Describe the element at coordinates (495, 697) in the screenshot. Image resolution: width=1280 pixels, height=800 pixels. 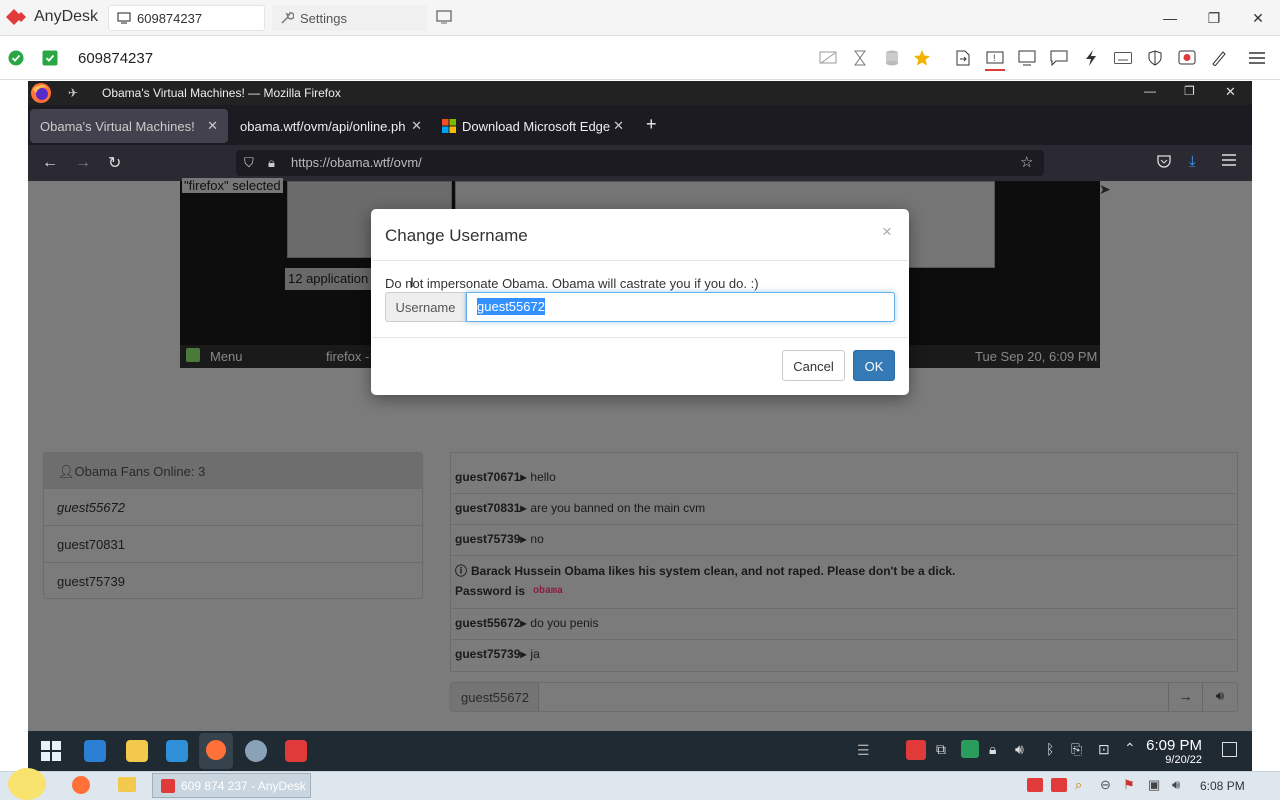
I see `chat-username: guest55672` at that location.